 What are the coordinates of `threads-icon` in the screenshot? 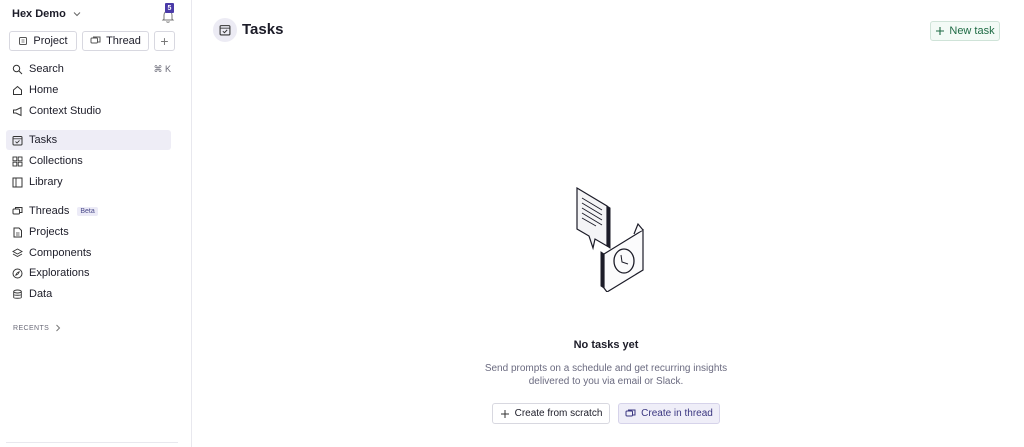 It's located at (17, 210).